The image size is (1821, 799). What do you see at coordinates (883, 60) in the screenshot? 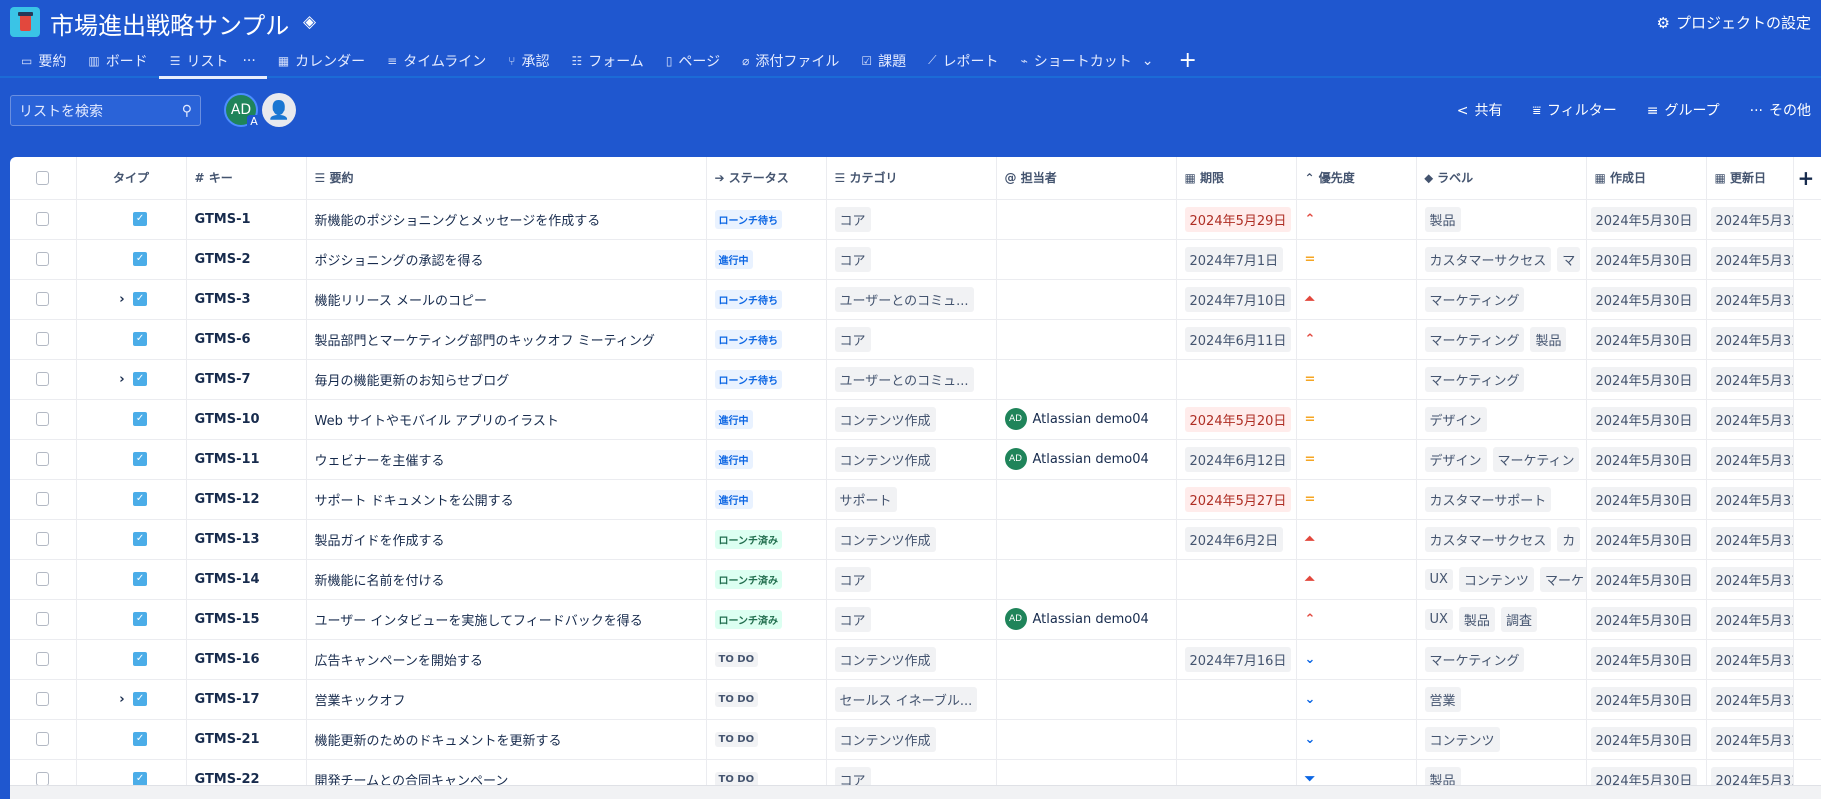
I see `tab-issue: ☑ 課題` at bounding box center [883, 60].